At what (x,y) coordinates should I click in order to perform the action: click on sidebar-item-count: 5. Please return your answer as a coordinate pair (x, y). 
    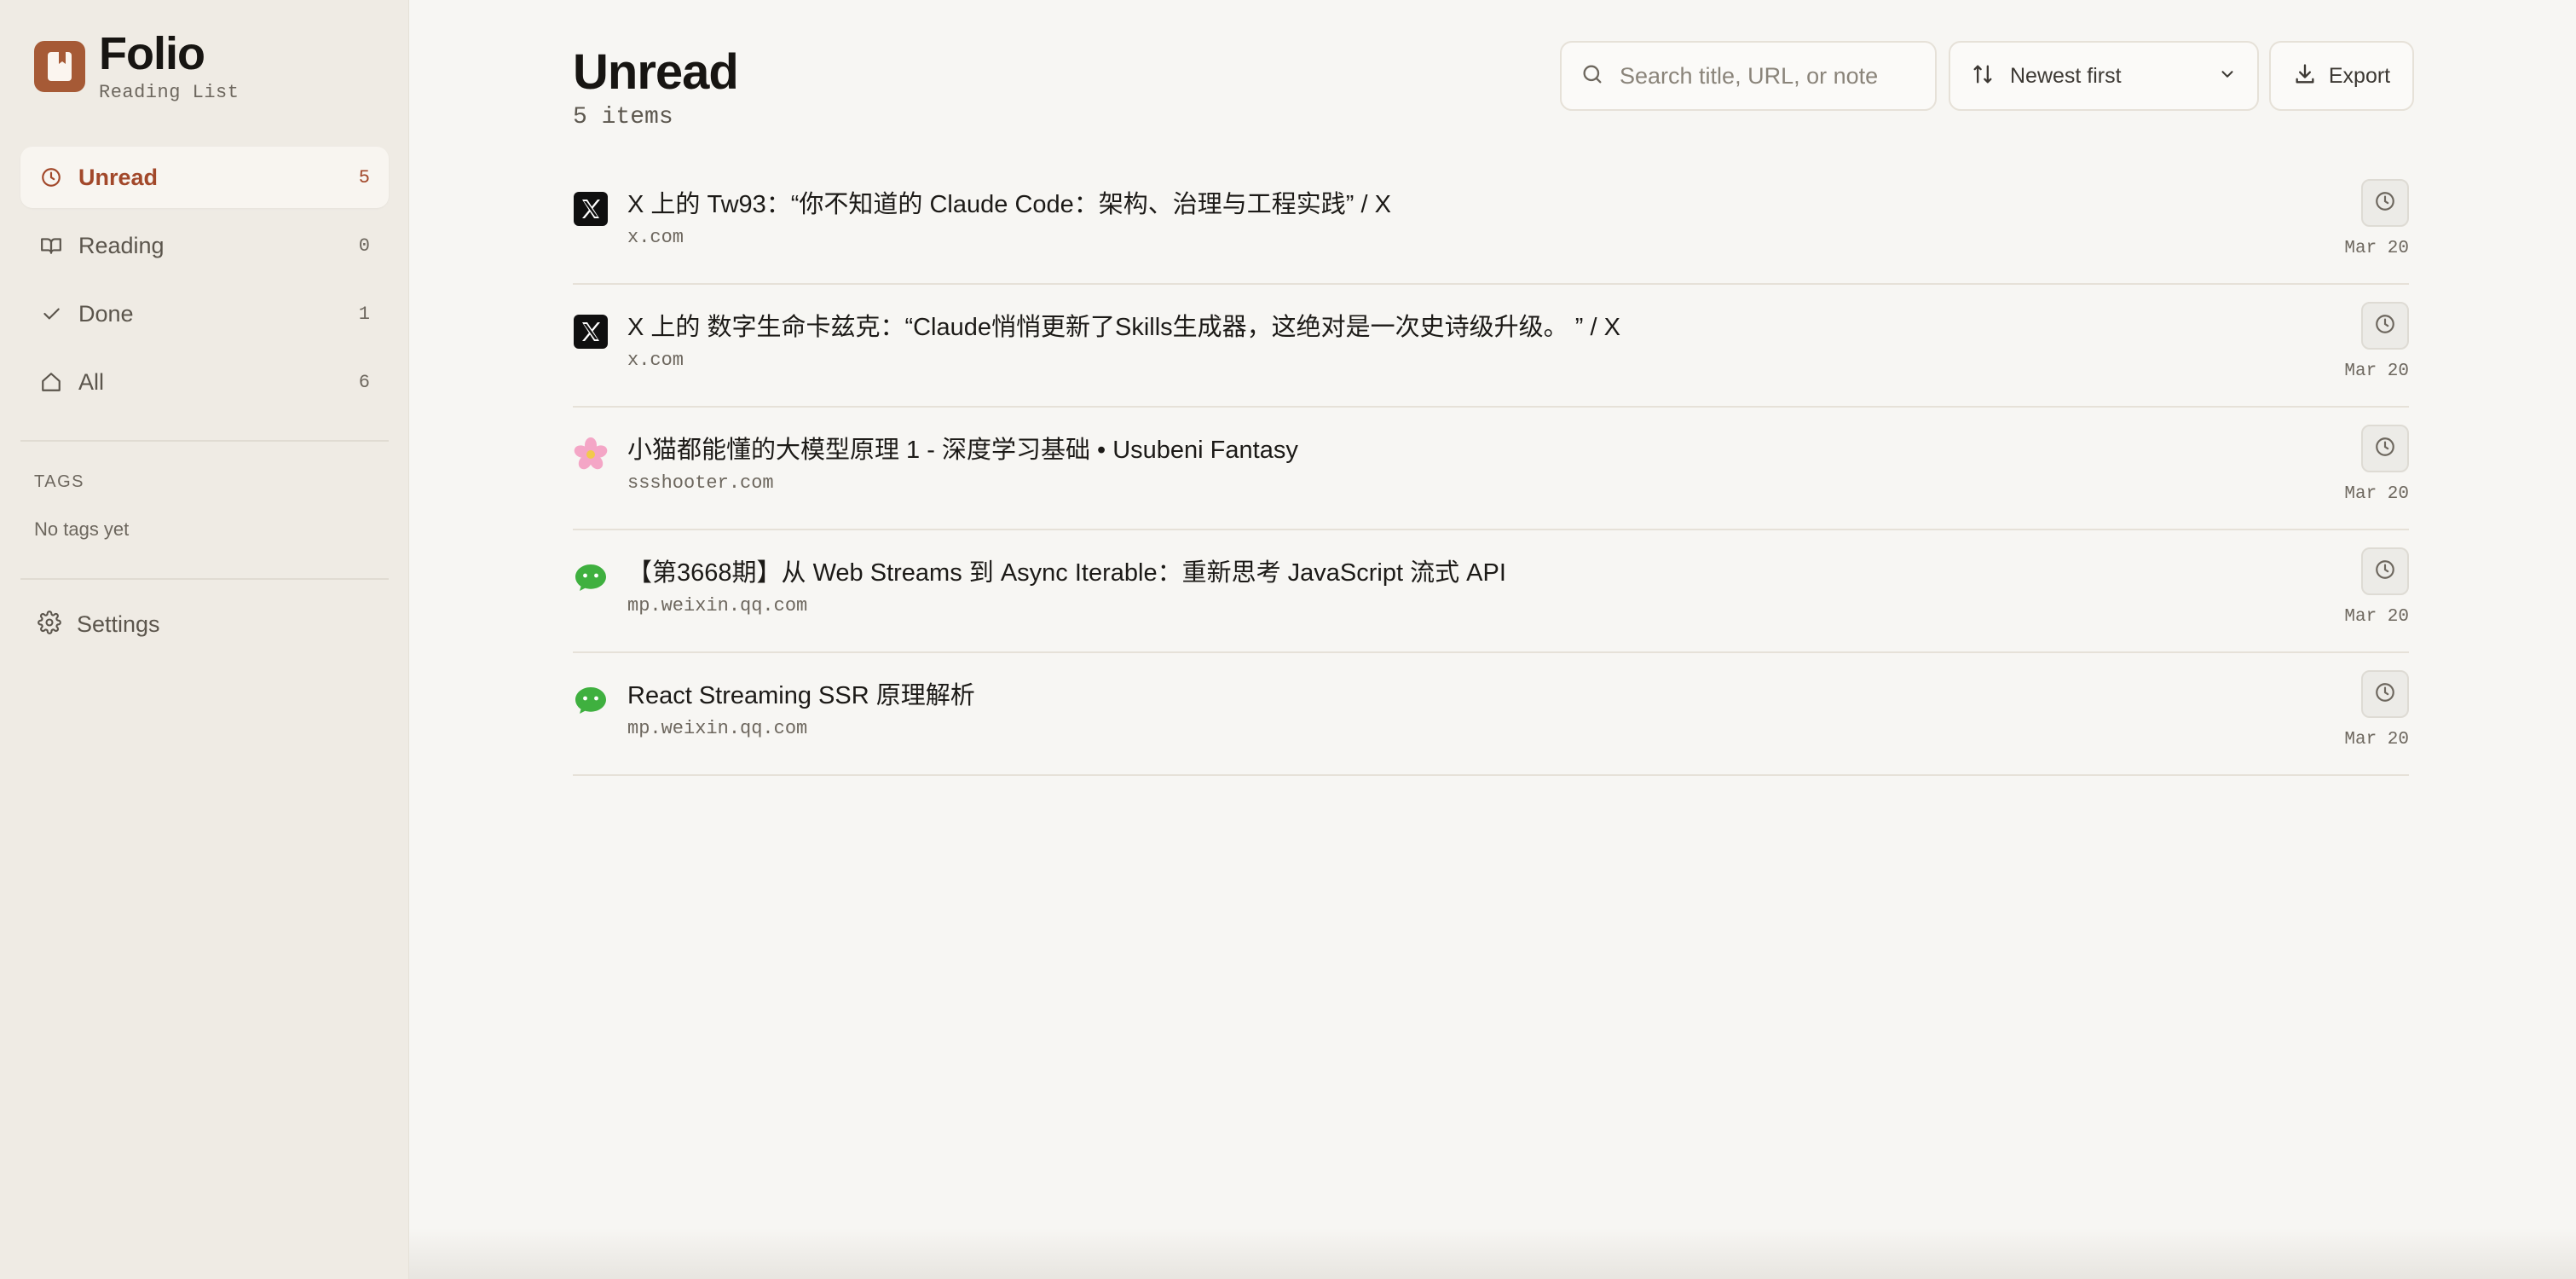
    Looking at the image, I should click on (364, 177).